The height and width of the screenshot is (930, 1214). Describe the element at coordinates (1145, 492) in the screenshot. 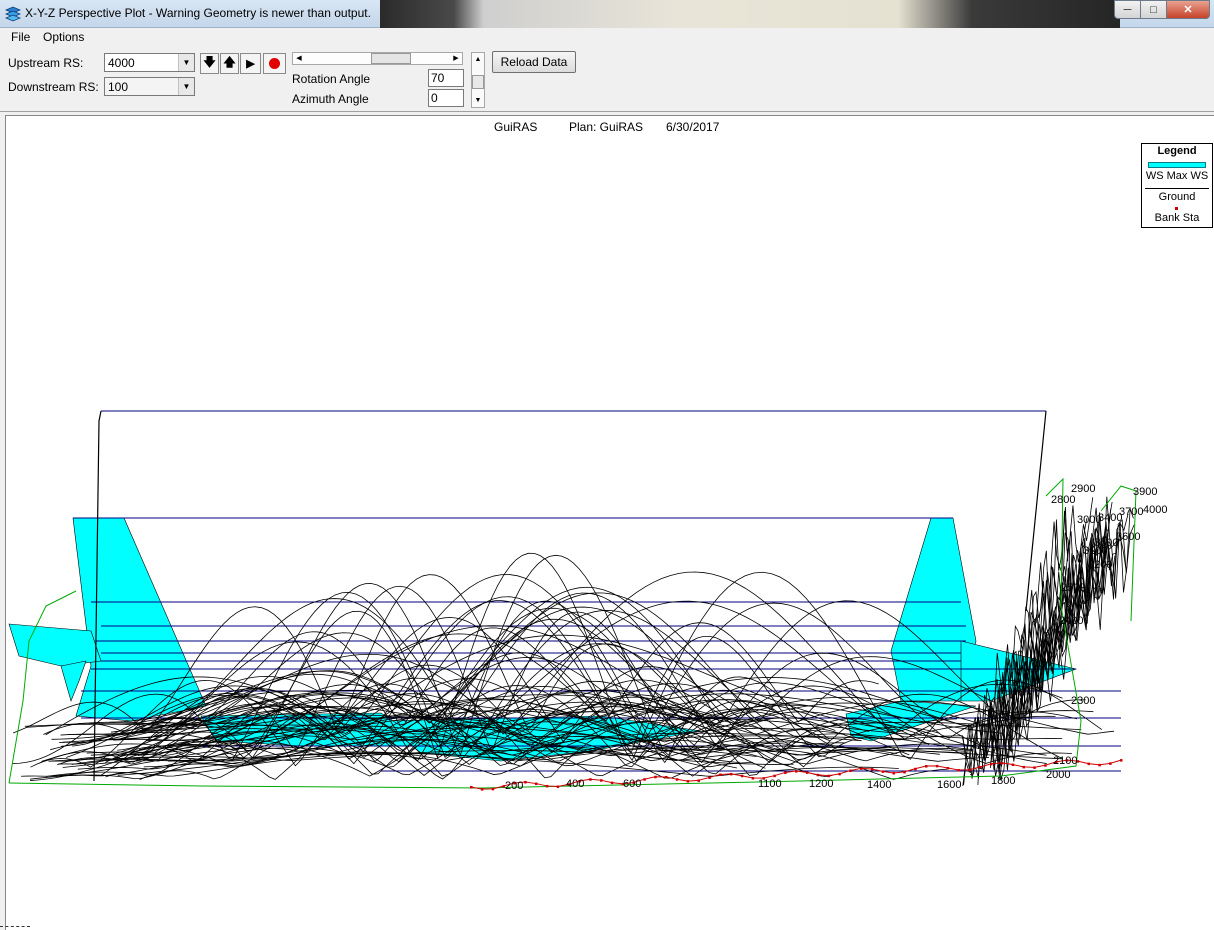

I see `station-label: 3900` at that location.